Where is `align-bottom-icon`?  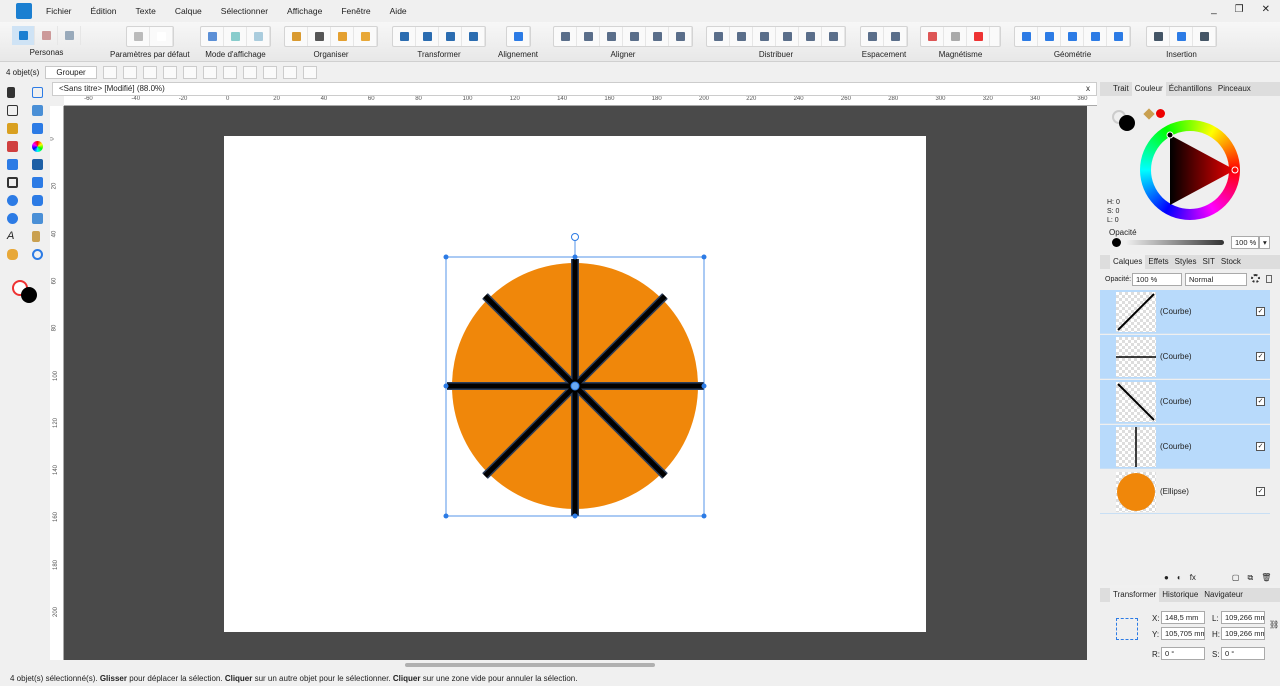
align-bottom-icon is located at coordinates (680, 36).